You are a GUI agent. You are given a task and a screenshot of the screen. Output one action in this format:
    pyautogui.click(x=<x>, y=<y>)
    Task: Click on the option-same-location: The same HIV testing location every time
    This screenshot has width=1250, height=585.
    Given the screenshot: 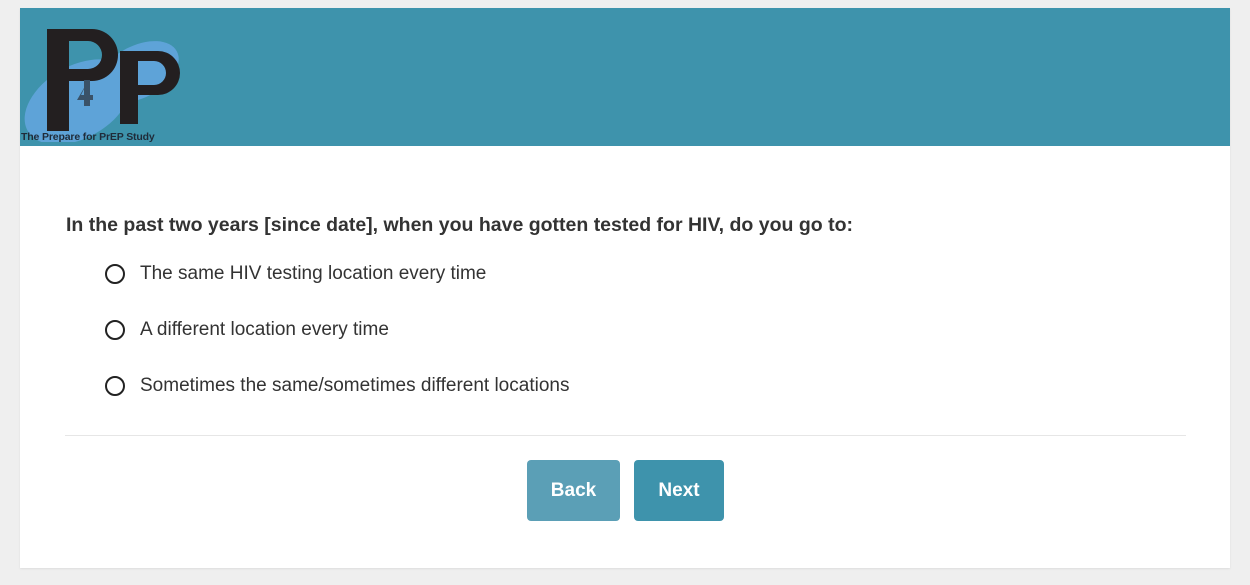 What is the action you would take?
    pyautogui.click(x=295, y=274)
    